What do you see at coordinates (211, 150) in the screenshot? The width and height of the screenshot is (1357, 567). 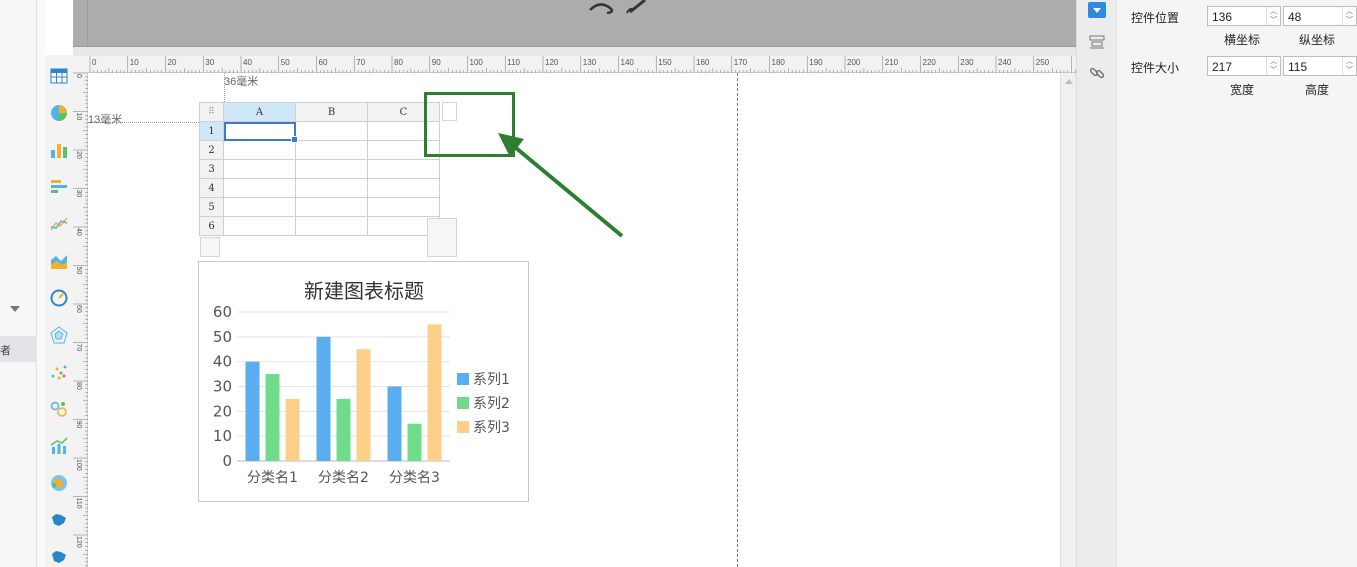 I see `row-header: 2` at bounding box center [211, 150].